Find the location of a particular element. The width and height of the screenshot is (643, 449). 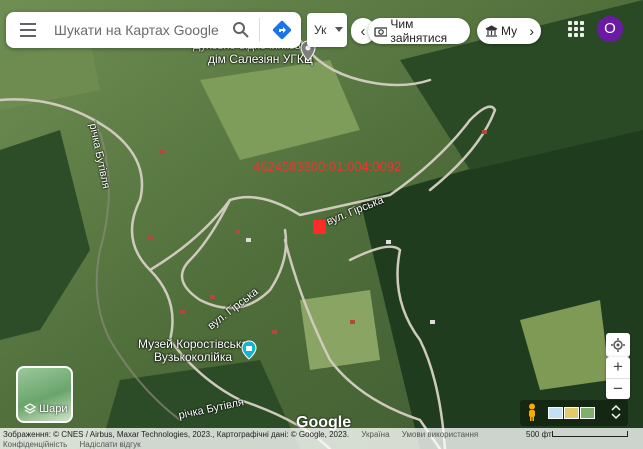

museum-label: Музей Коростівська Вузькоколійка is located at coordinates (193, 351).